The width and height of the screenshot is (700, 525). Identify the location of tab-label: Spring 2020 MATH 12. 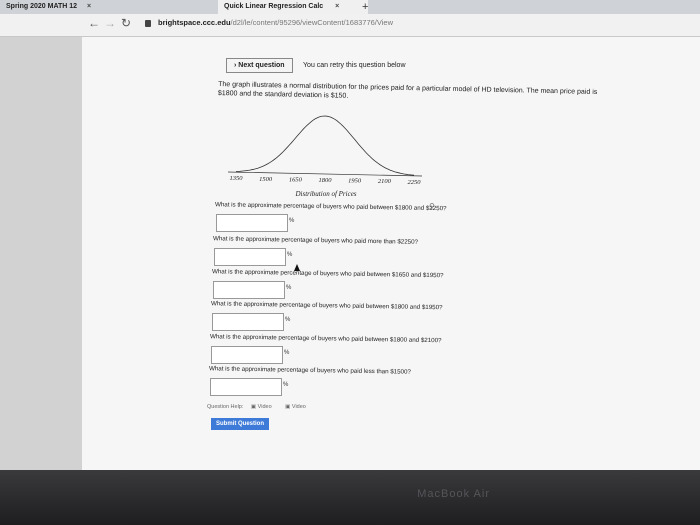
(42, 6).